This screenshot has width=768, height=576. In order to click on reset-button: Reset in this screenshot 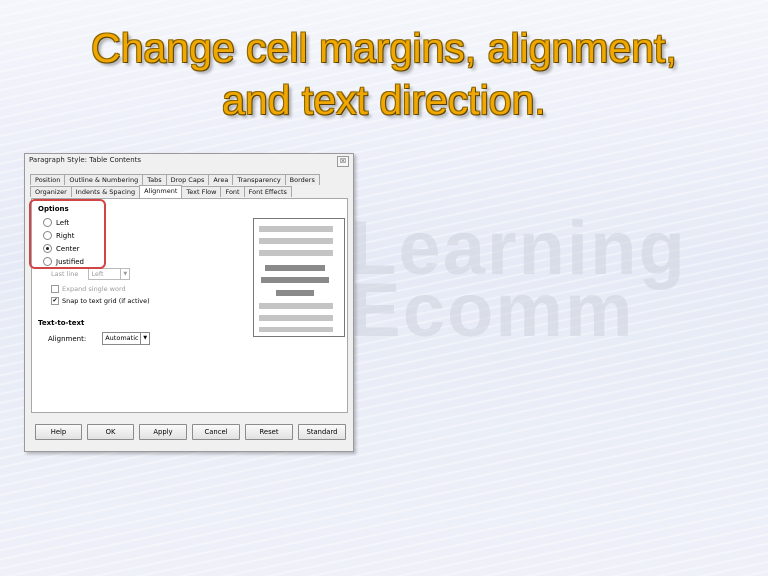, I will do `click(269, 432)`.